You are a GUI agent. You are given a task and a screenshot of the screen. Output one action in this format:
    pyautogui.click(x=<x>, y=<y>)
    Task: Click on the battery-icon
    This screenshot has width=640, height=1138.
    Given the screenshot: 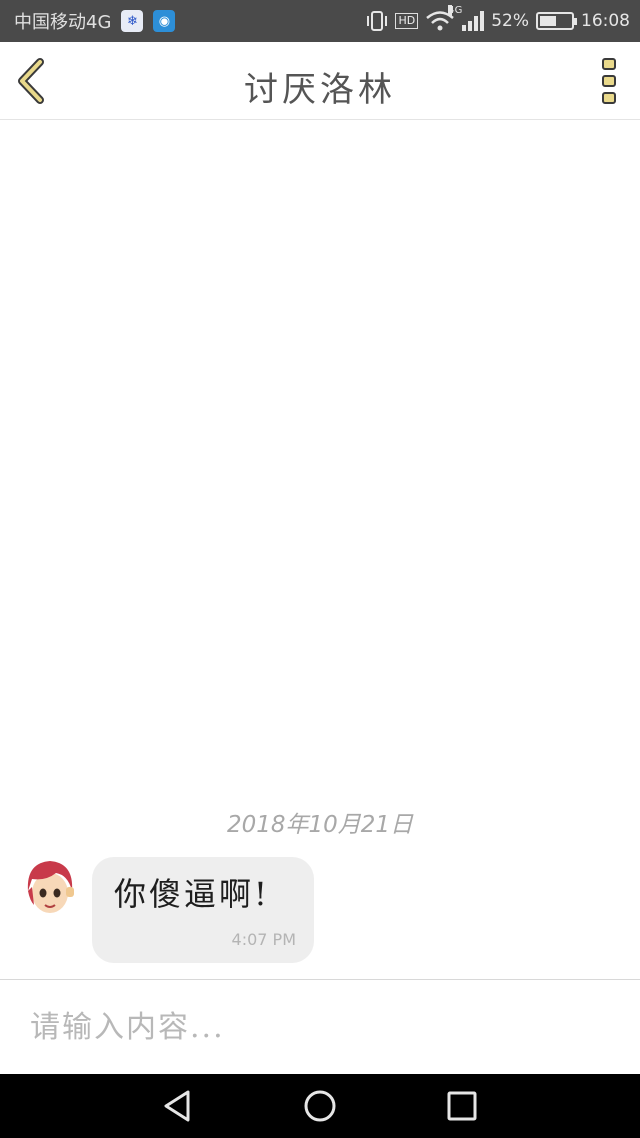 What is the action you would take?
    pyautogui.click(x=556, y=21)
    